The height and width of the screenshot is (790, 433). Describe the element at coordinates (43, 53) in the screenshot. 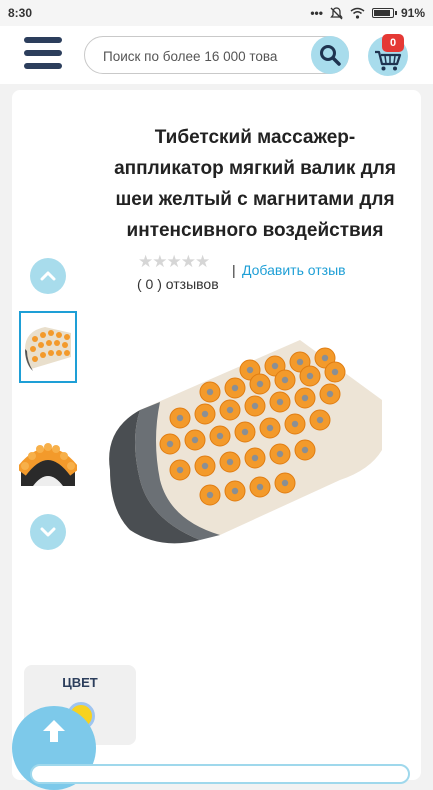

I see `hamburger-menu-icon` at that location.